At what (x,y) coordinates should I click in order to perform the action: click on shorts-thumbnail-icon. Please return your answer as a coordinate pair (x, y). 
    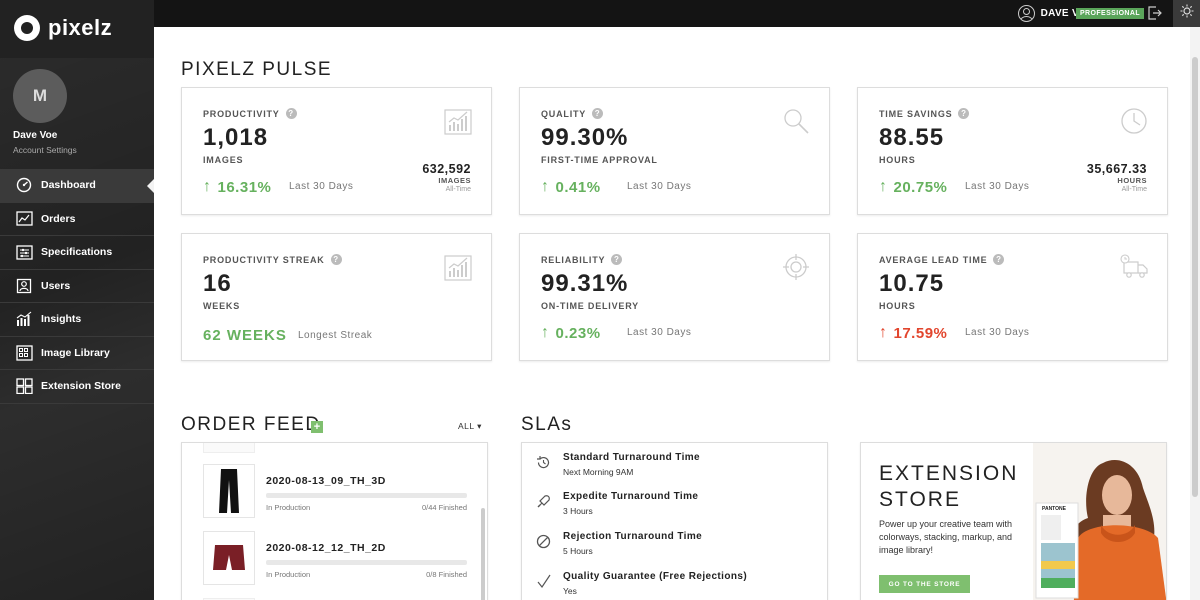
    Looking at the image, I should click on (229, 558).